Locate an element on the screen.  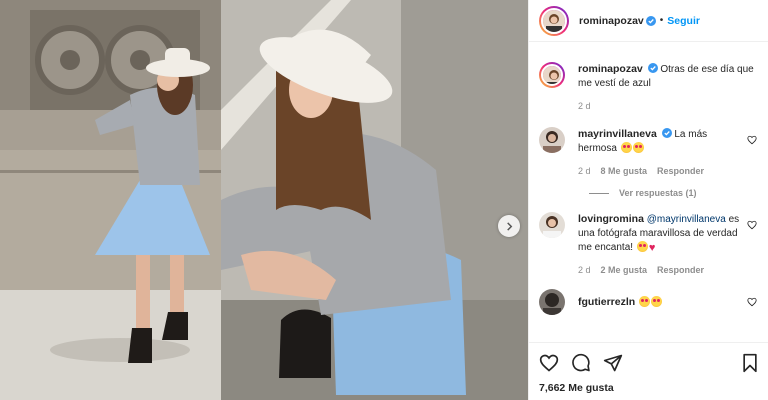
view-replies-button: Ver respuestas (1) is located at coordinates (673, 193).